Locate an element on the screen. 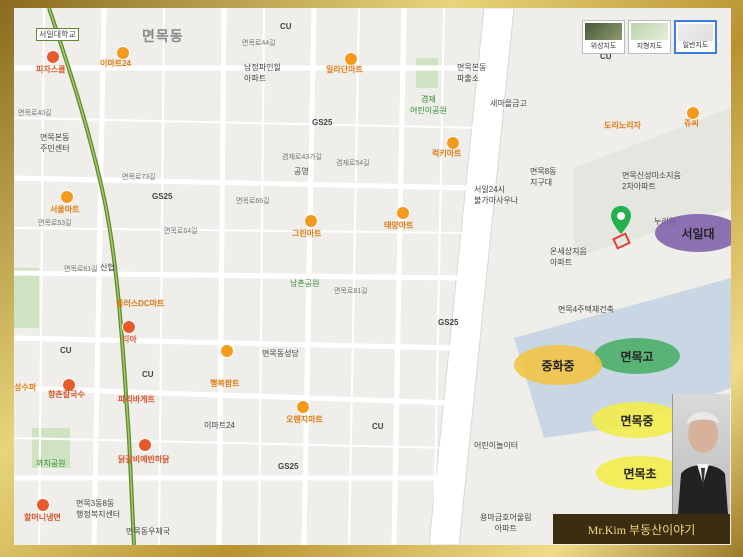 The width and height of the screenshot is (743, 557). poi-suseong: 성수퍼 is located at coordinates (25, 387).